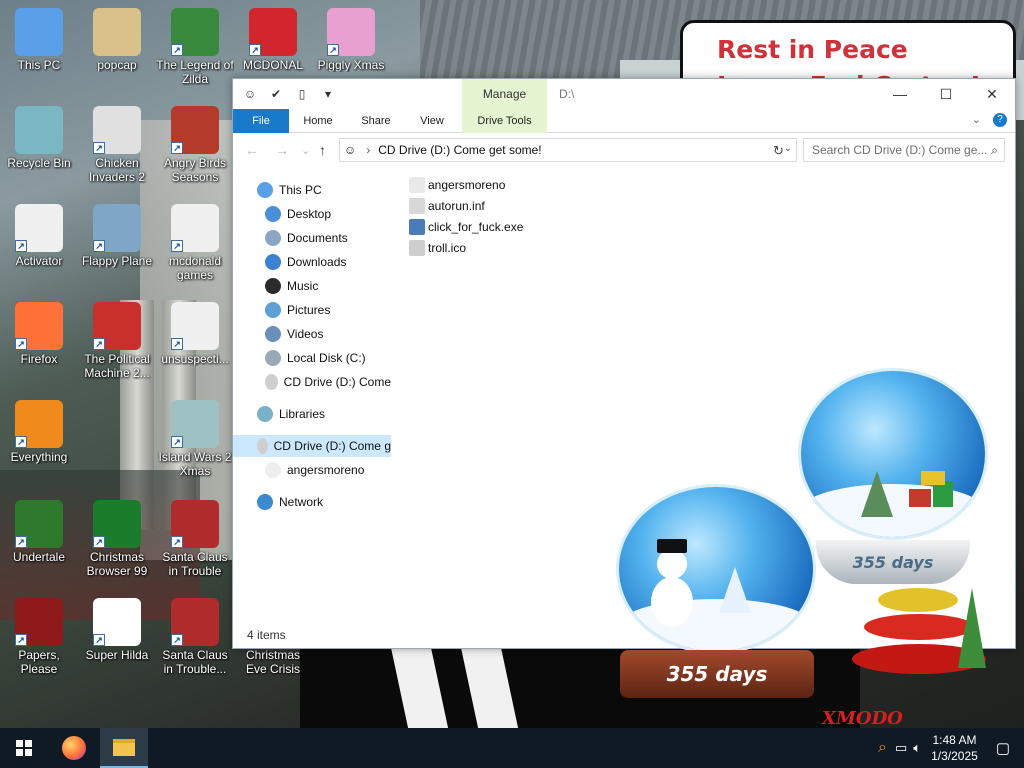 The image size is (1024, 768). What do you see at coordinates (305, 150) in the screenshot?
I see `recent-locations-icon: ⌄` at bounding box center [305, 150].